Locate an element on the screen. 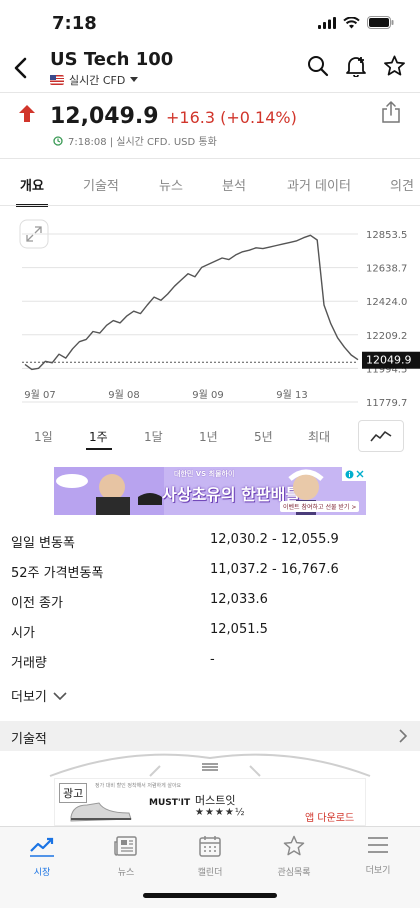 Image resolution: width=420 pixels, height=908 pixels. technical-section-header: 기술적 is located at coordinates (210, 736).